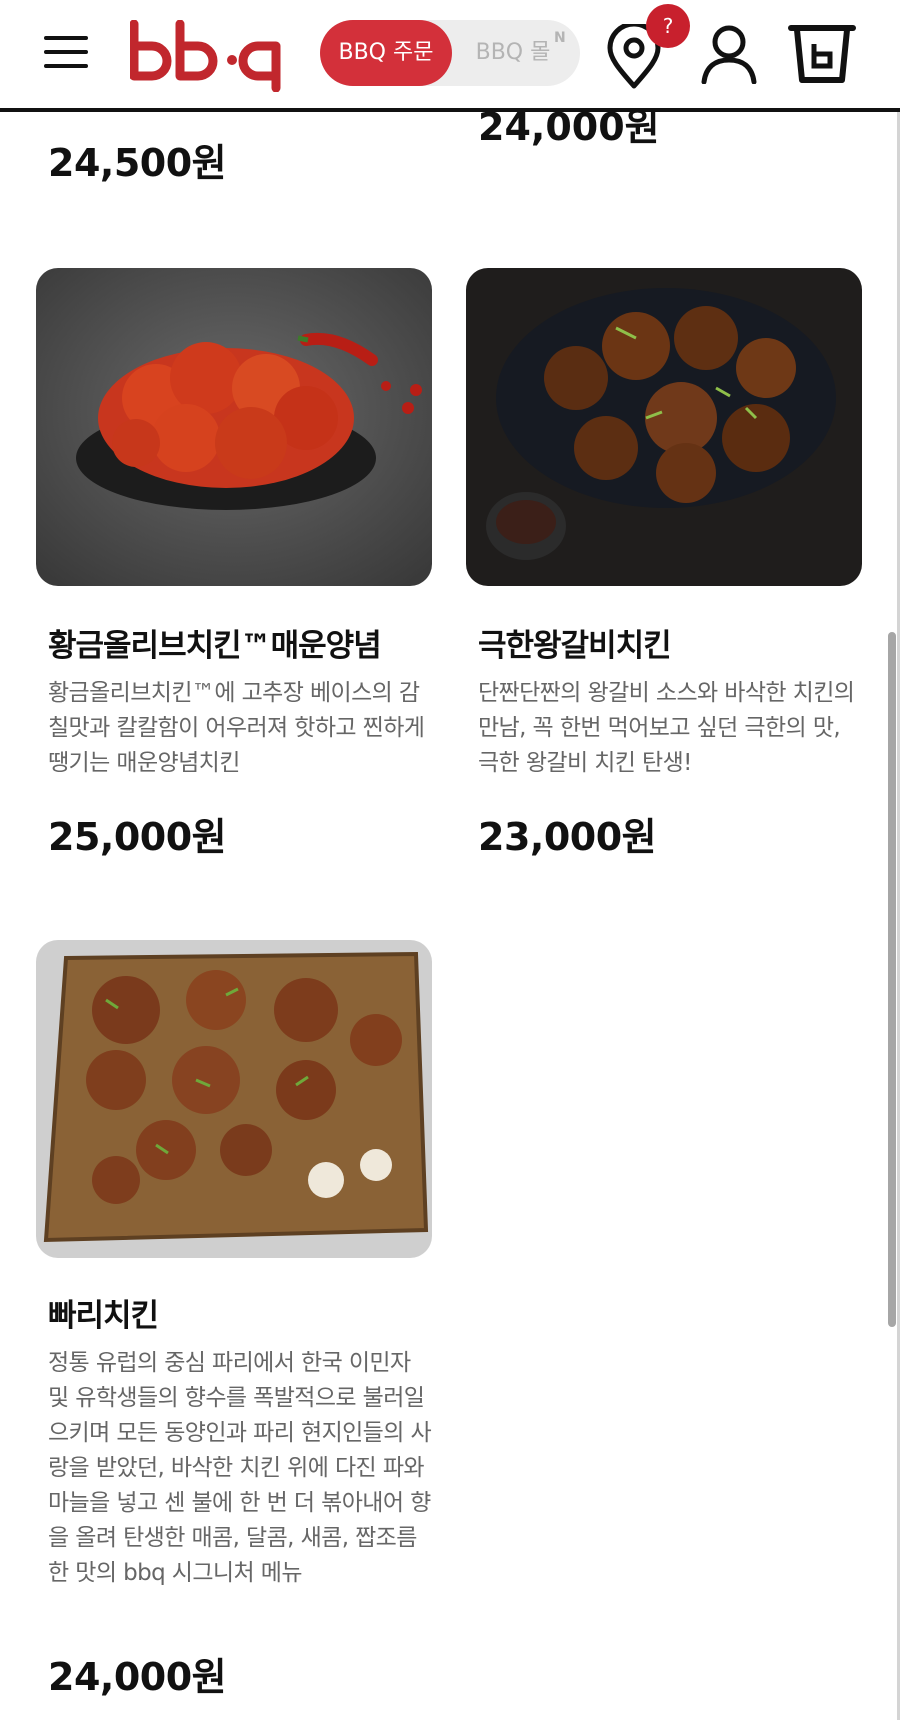  What do you see at coordinates (234, 427) in the screenshot?
I see `product-image-hot-yangnyeom` at bounding box center [234, 427].